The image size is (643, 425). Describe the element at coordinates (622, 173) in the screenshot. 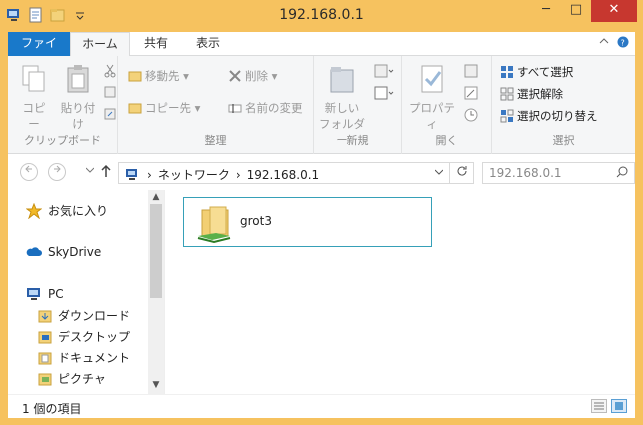

I see `search-icon` at that location.